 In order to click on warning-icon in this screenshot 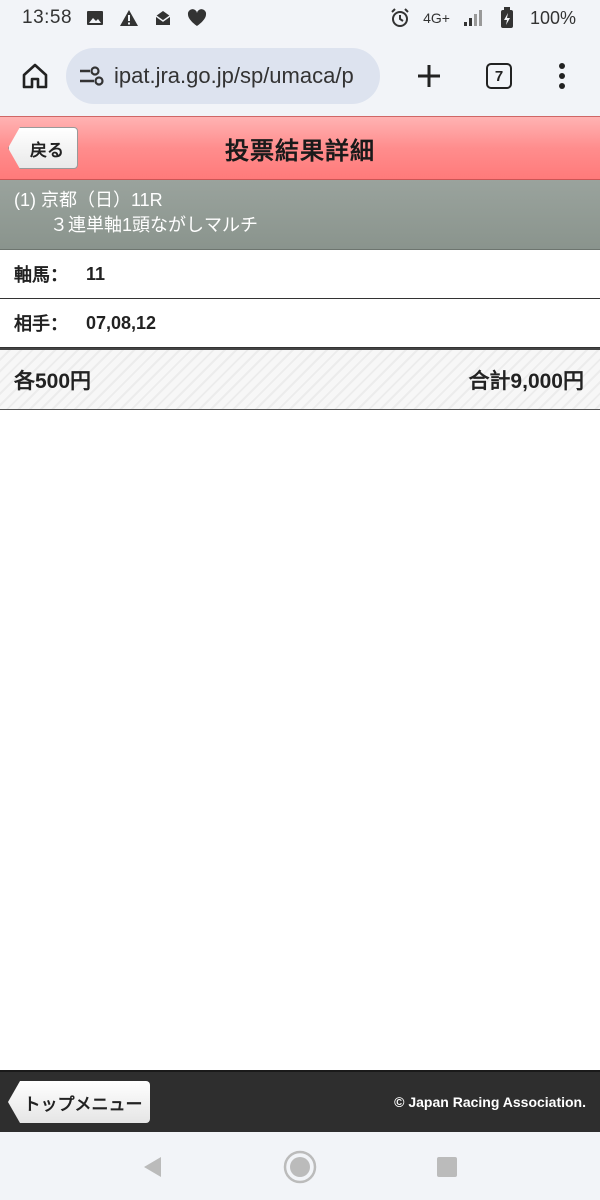, I will do `click(129, 18)`.